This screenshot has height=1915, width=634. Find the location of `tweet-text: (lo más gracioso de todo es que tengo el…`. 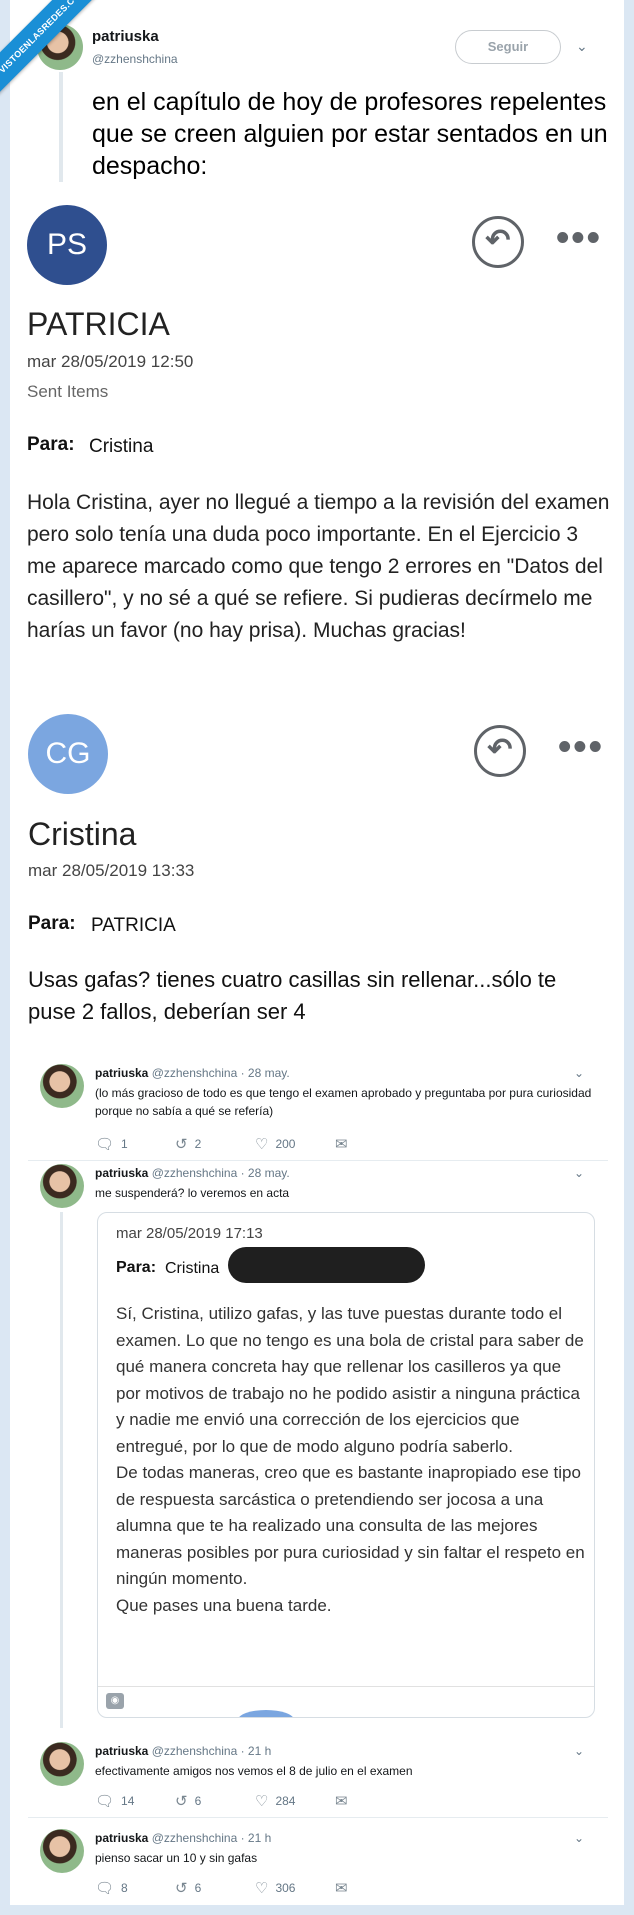

tweet-text: (lo más gracioso de todo es que tengo el… is located at coordinates (343, 1102).